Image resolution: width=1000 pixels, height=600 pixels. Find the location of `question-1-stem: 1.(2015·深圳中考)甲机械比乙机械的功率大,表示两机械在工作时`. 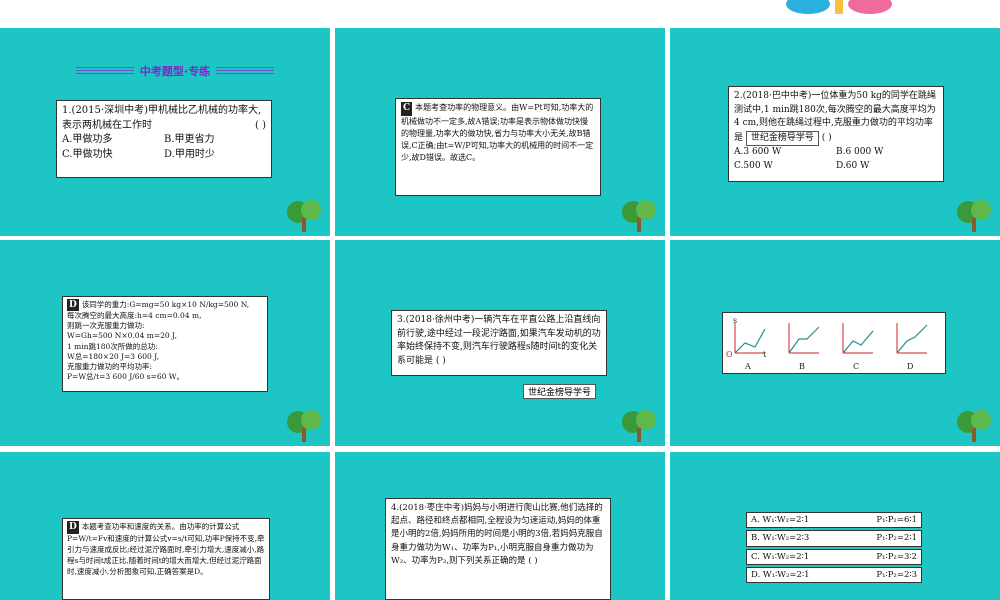

question-1-stem: 1.(2015·深圳中考)甲机械比乙机械的功率大,表示两机械在工作时 is located at coordinates (162, 118).